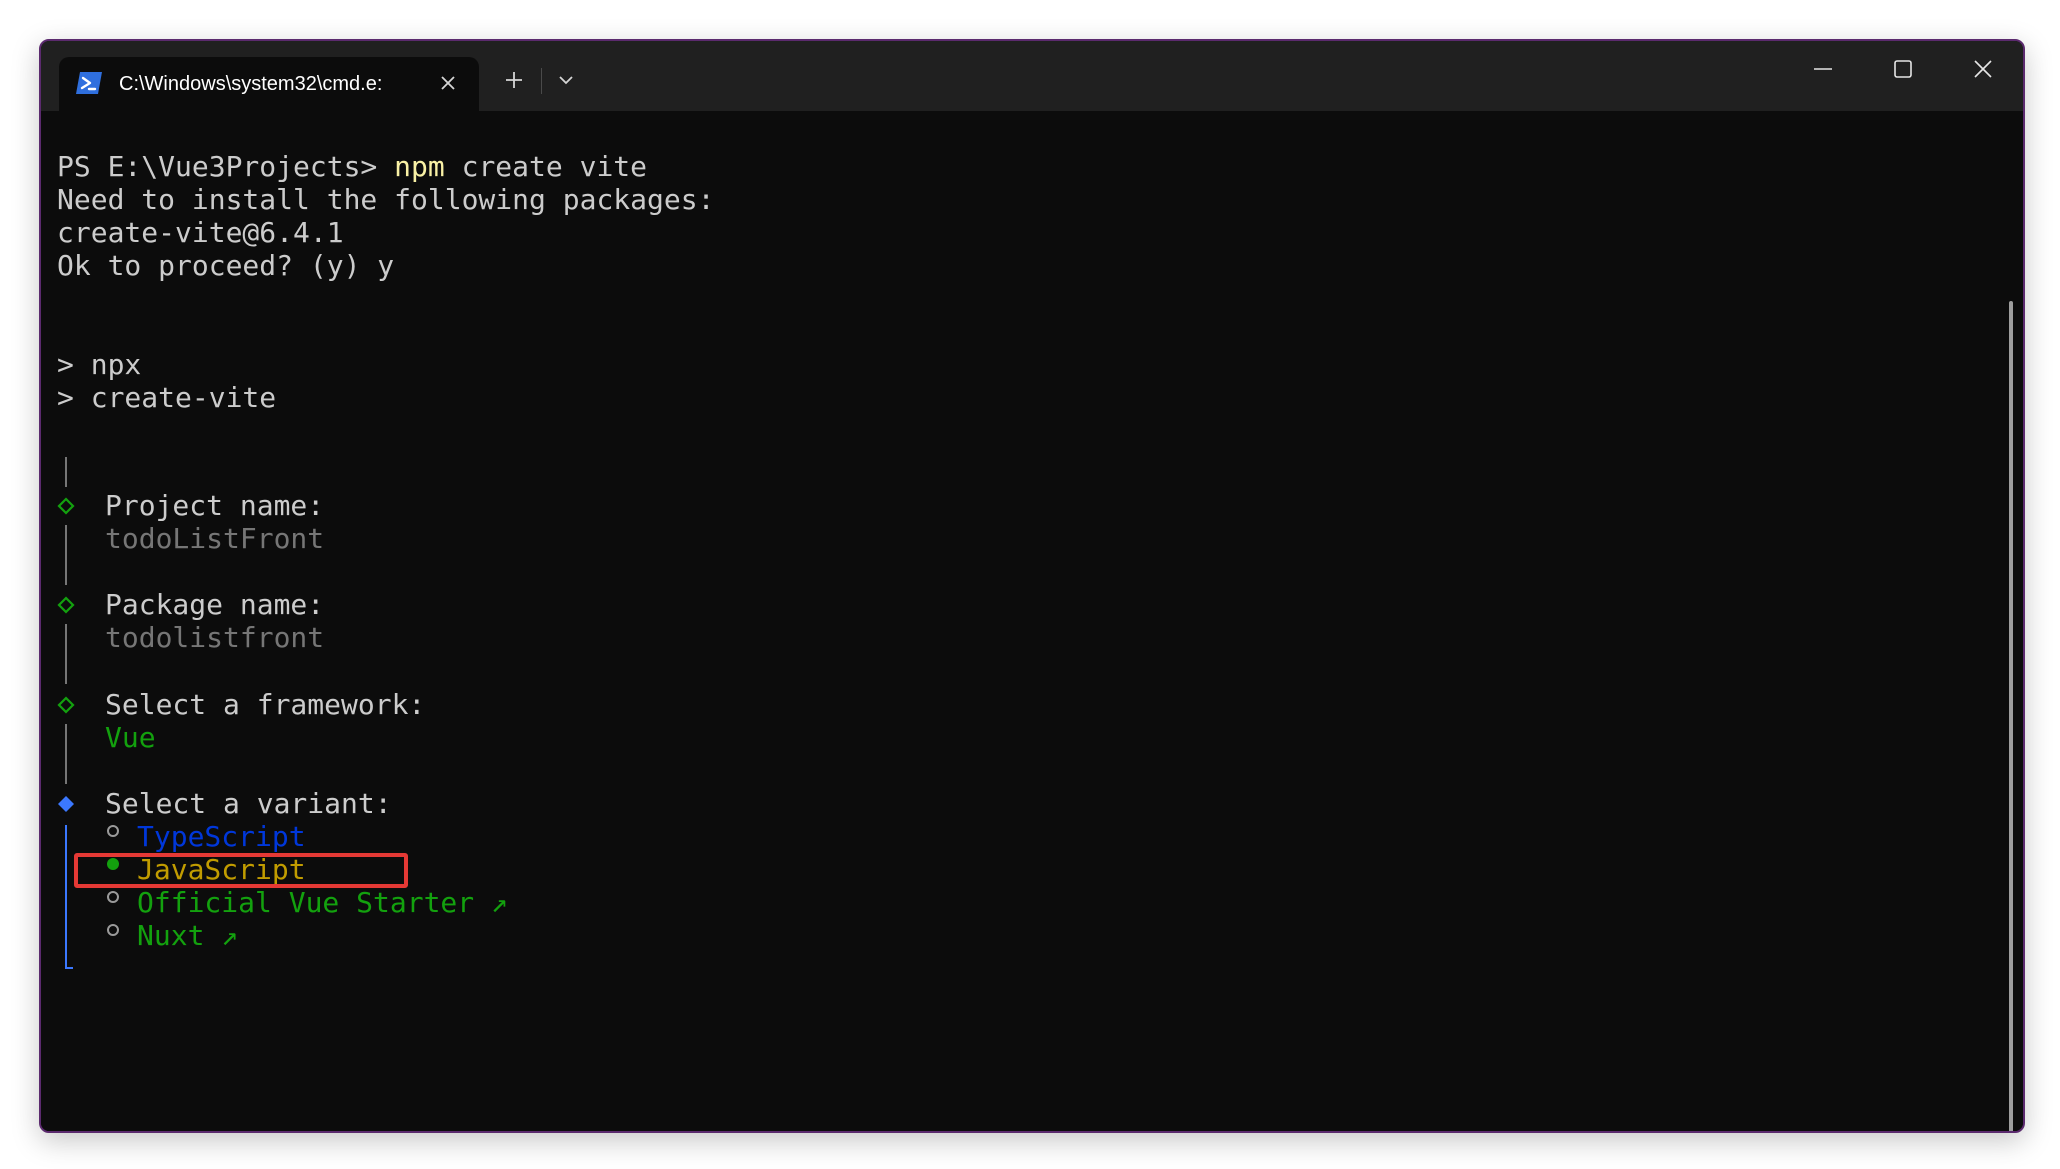 This screenshot has height=1169, width=2060. What do you see at coordinates (541, 81) in the screenshot?
I see `tab-separator` at bounding box center [541, 81].